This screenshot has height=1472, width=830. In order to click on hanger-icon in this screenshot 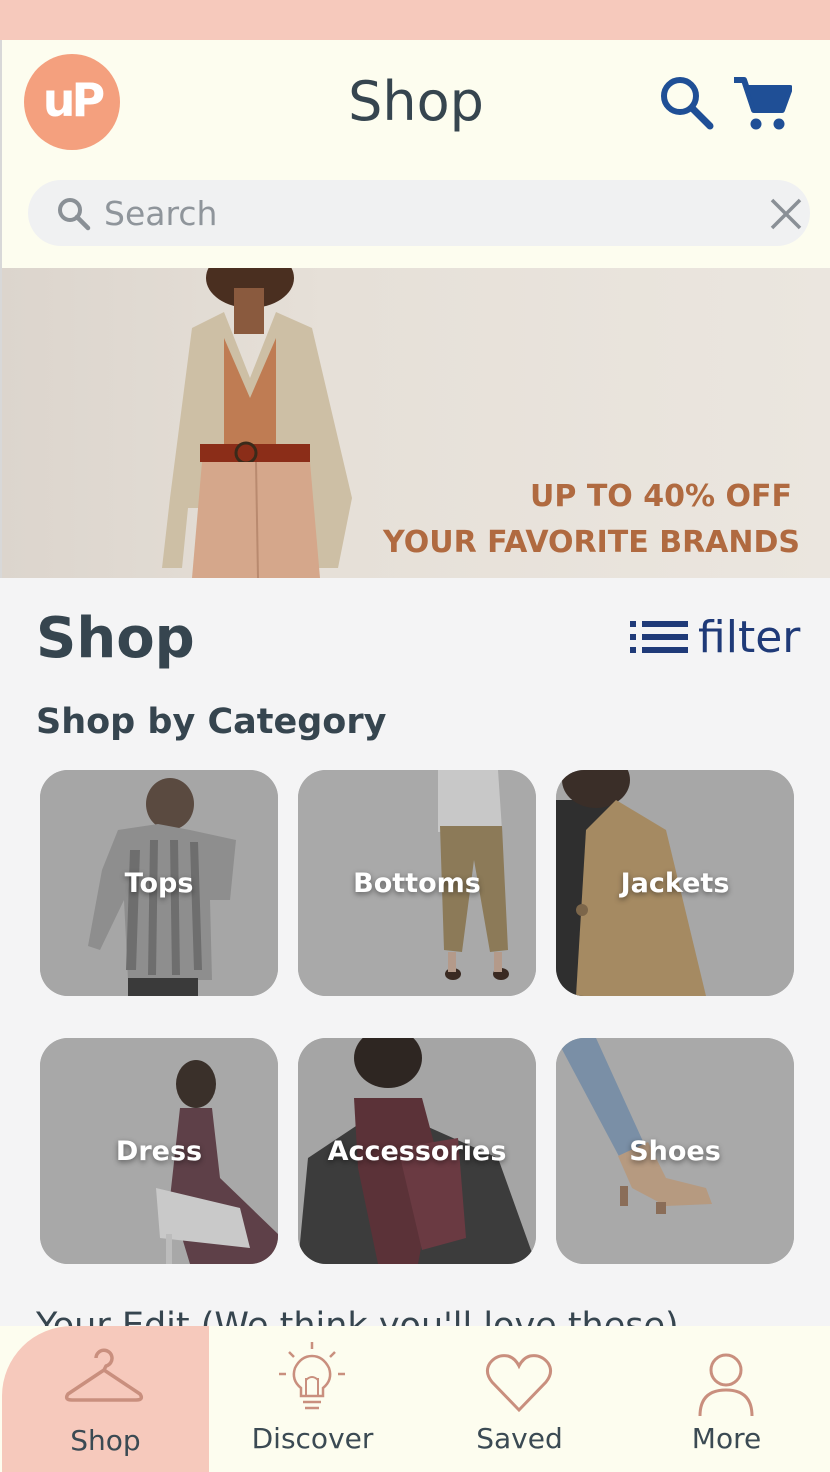, I will do `click(104, 1375)`.